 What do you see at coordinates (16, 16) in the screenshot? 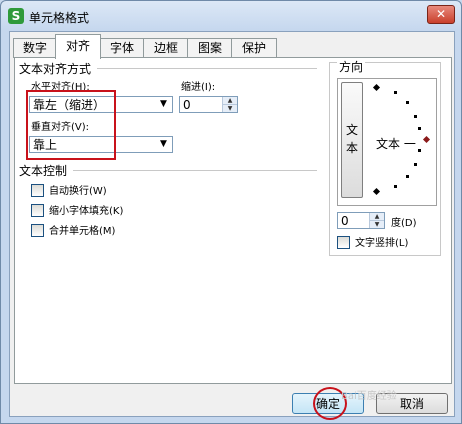
I see `app-icon: S` at bounding box center [16, 16].